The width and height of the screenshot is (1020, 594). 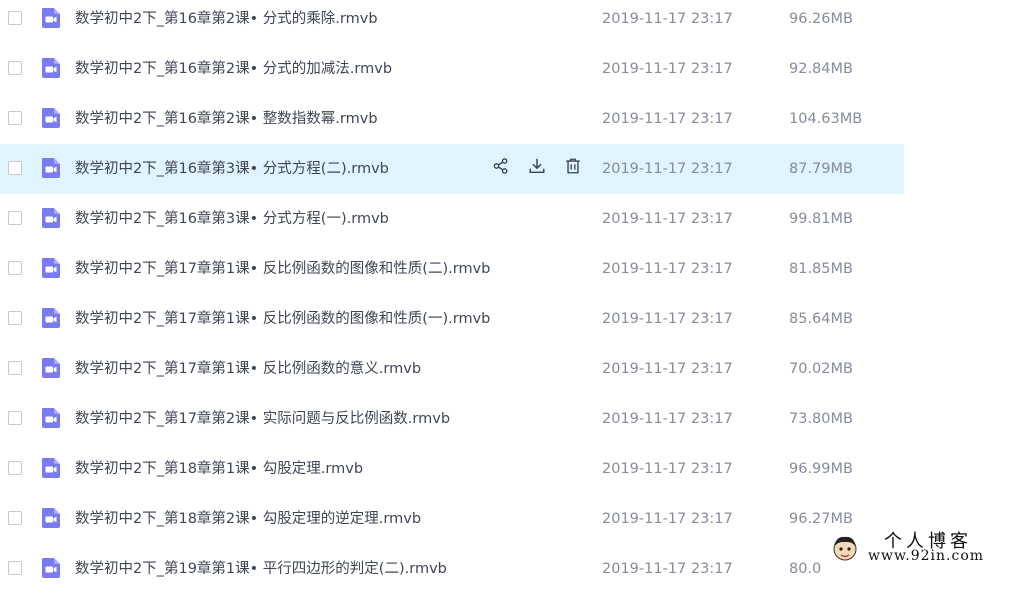 What do you see at coordinates (821, 369) in the screenshot?
I see `file-size: 70.02MB` at bounding box center [821, 369].